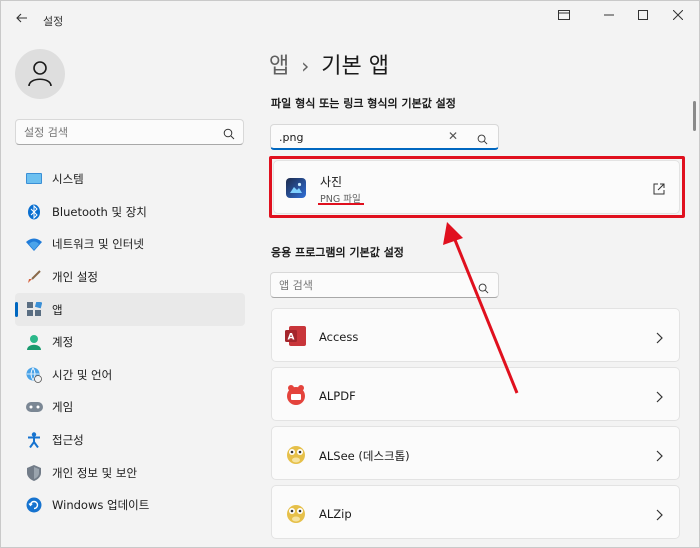 This screenshot has width=700, height=548. I want to click on app-name: ALSee (데스크톱), so click(364, 456).